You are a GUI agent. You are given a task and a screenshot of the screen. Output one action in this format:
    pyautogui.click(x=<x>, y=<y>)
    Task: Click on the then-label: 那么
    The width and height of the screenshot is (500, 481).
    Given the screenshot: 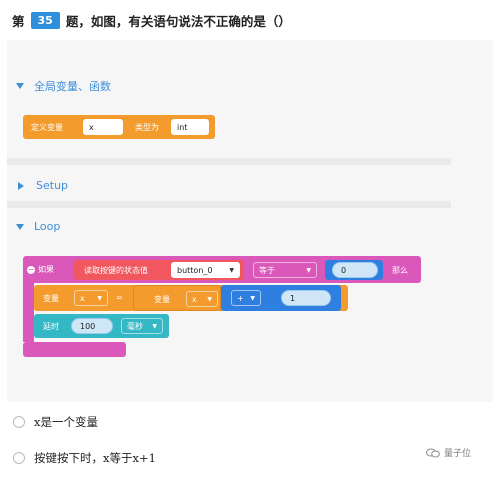 What is the action you would take?
    pyautogui.click(x=400, y=270)
    